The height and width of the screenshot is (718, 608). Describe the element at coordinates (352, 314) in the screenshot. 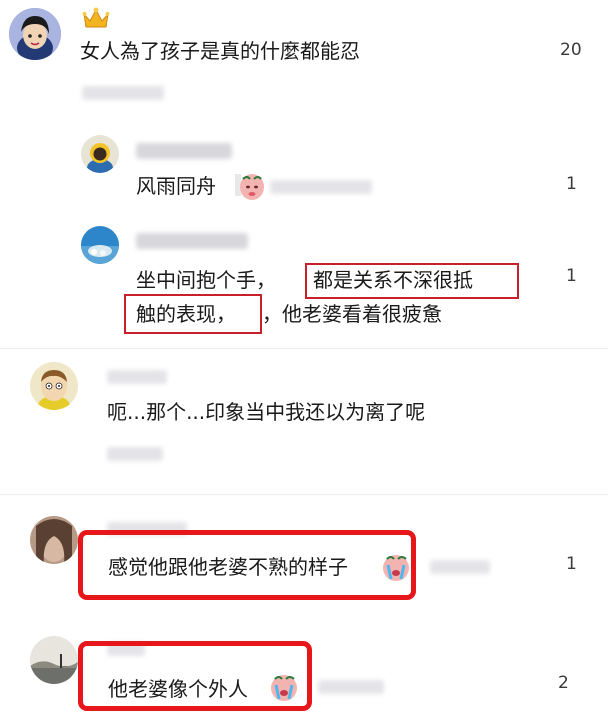

I see `comment-text: ，他老婆看着很疲惫` at that location.